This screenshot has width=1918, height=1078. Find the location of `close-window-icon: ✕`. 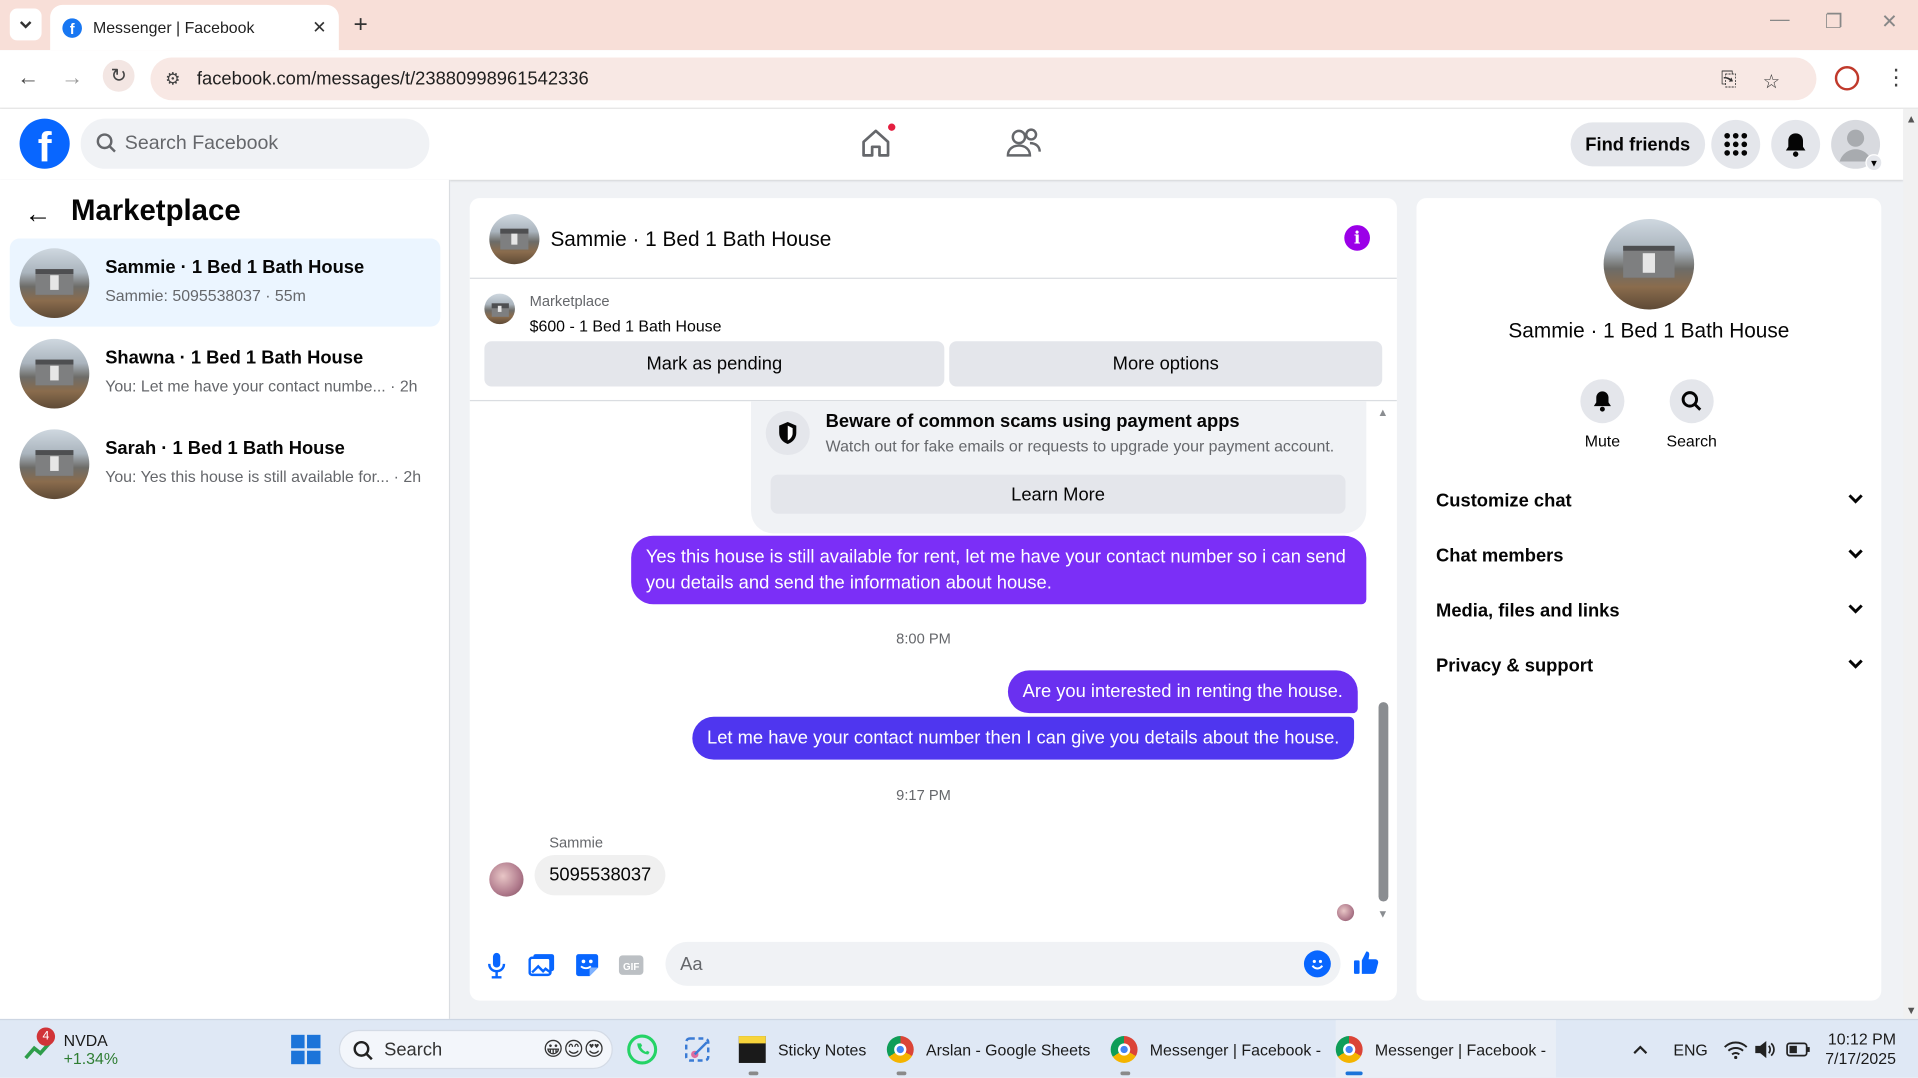

close-window-icon: ✕ is located at coordinates (1889, 22).